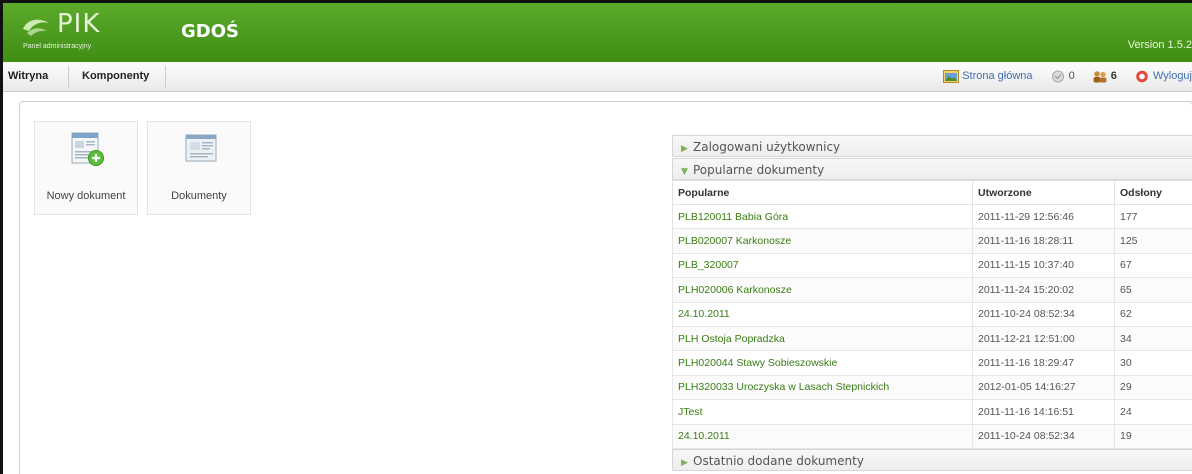 This screenshot has width=1192, height=474. Describe the element at coordinates (1043, 192) in the screenshot. I see `column-header-created: Utworzone` at that location.